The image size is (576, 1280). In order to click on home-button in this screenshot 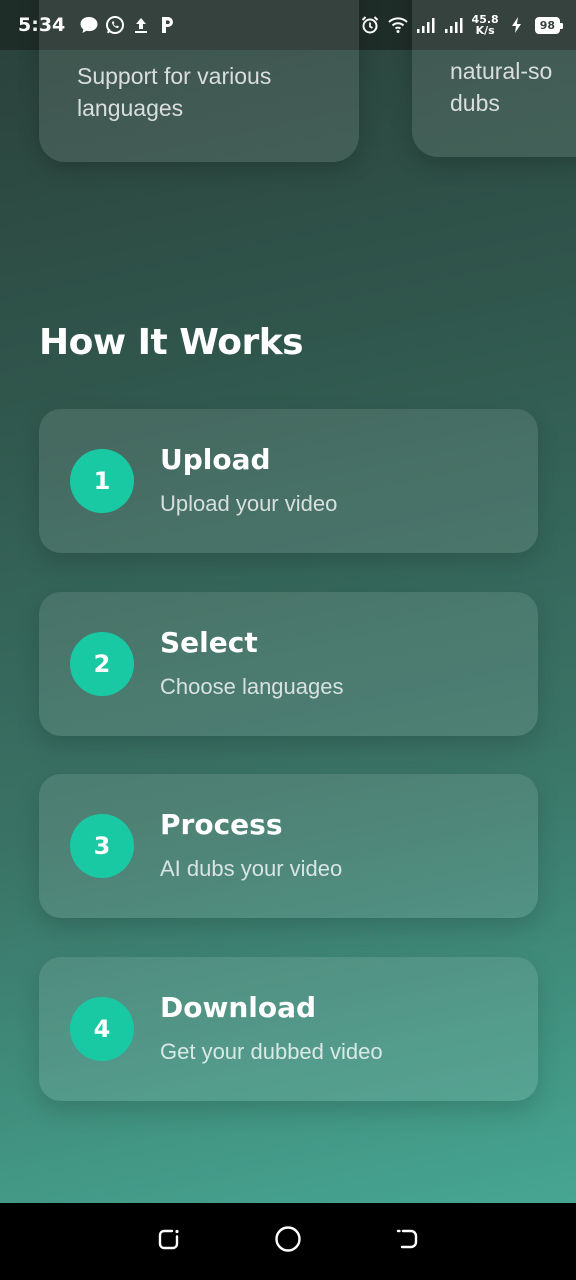, I will do `click(288, 1242)`.